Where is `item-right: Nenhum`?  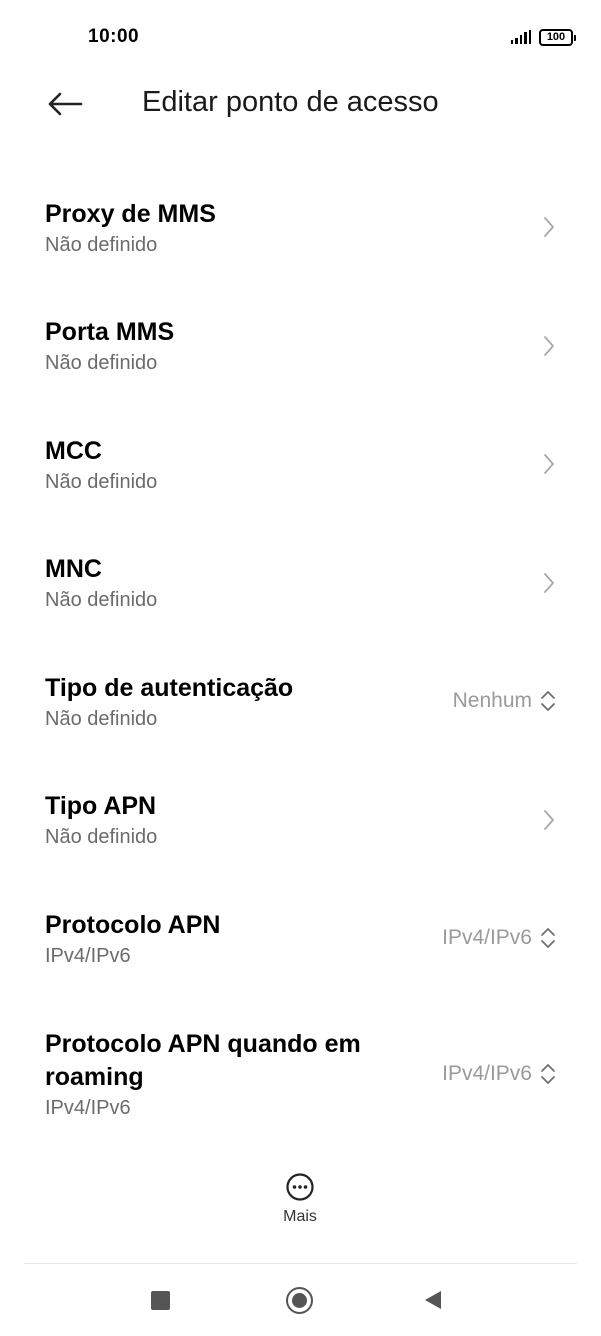
item-right: Nenhum is located at coordinates (504, 701).